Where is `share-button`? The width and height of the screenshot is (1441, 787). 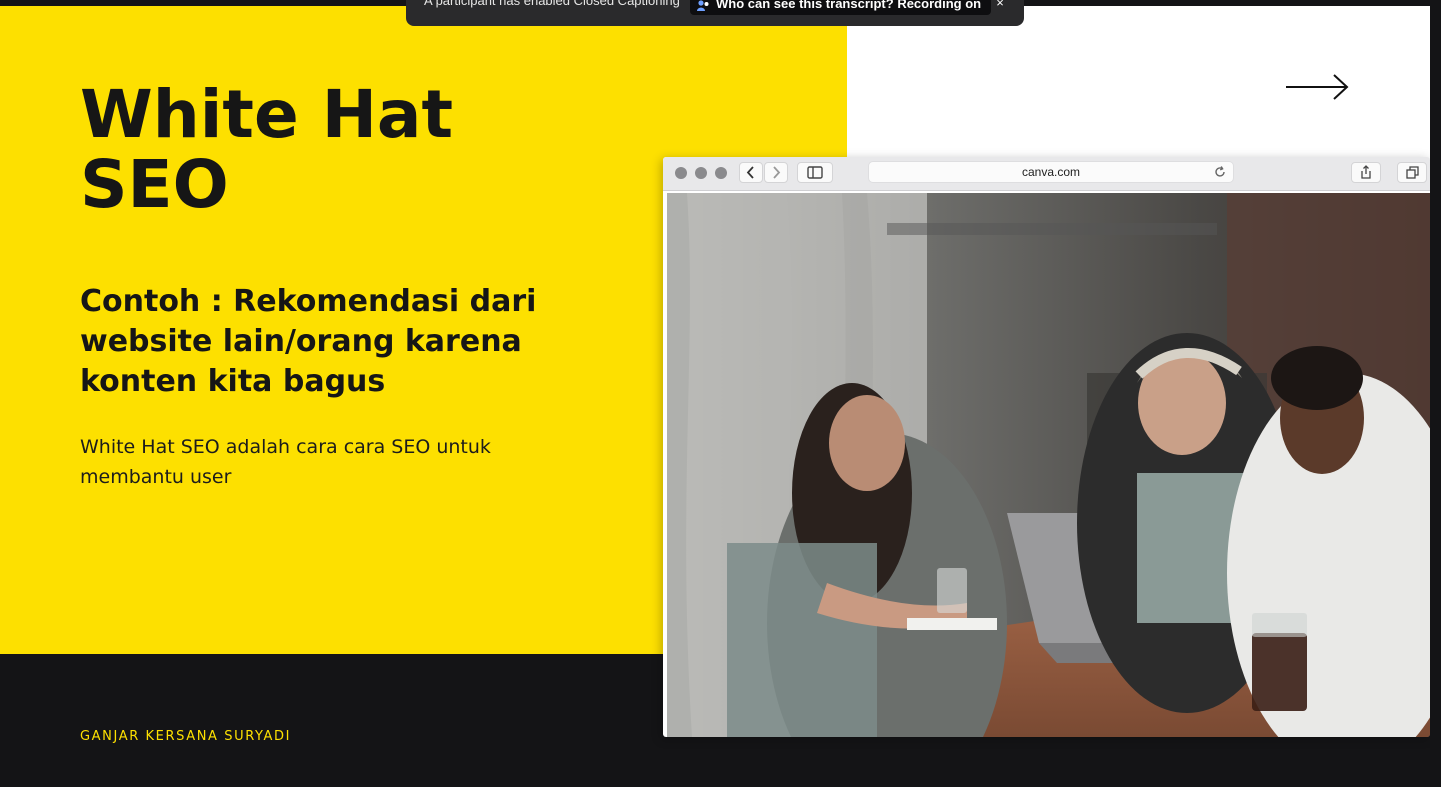
share-button is located at coordinates (1366, 172).